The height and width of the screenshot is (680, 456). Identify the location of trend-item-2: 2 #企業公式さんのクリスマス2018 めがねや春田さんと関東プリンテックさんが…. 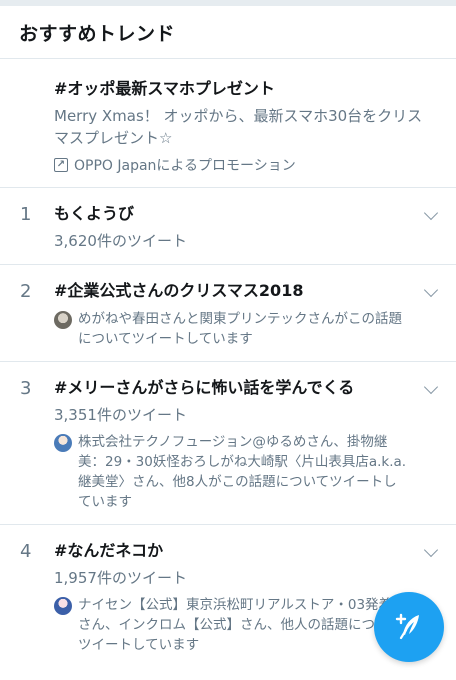
(228, 313).